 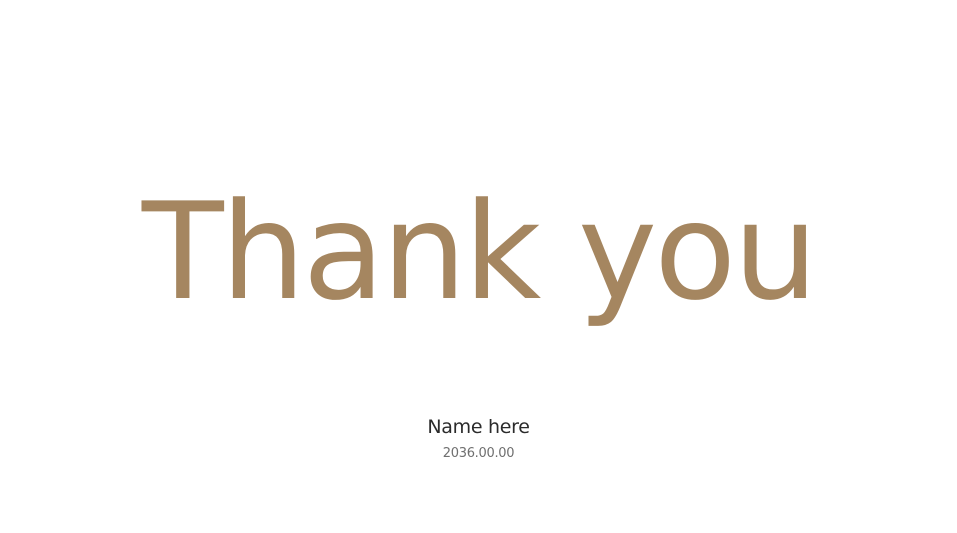 What do you see at coordinates (478, 427) in the screenshot?
I see `presenter-name: Name here` at bounding box center [478, 427].